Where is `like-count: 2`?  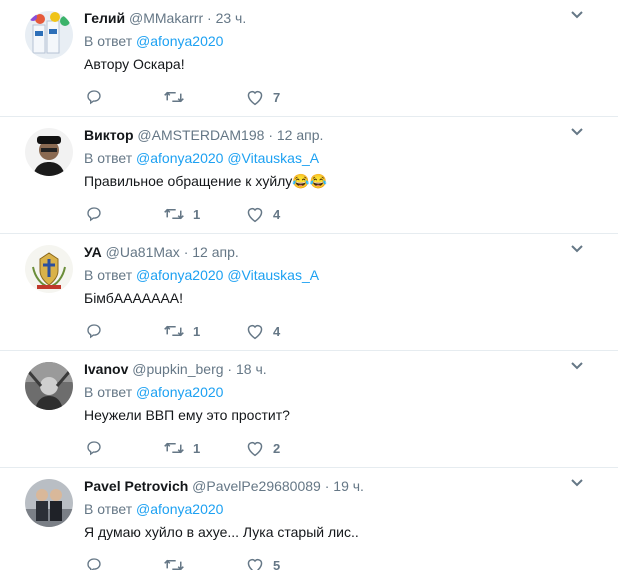
like-count: 2 is located at coordinates (277, 448).